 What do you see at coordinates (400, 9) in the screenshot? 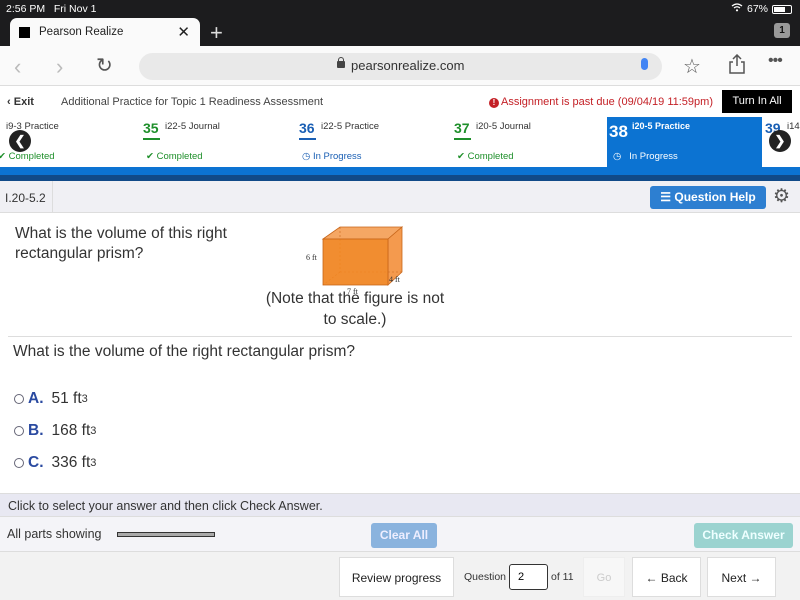
I see `status-bar: 2:56 PM Fri Nov 1 67%` at bounding box center [400, 9].